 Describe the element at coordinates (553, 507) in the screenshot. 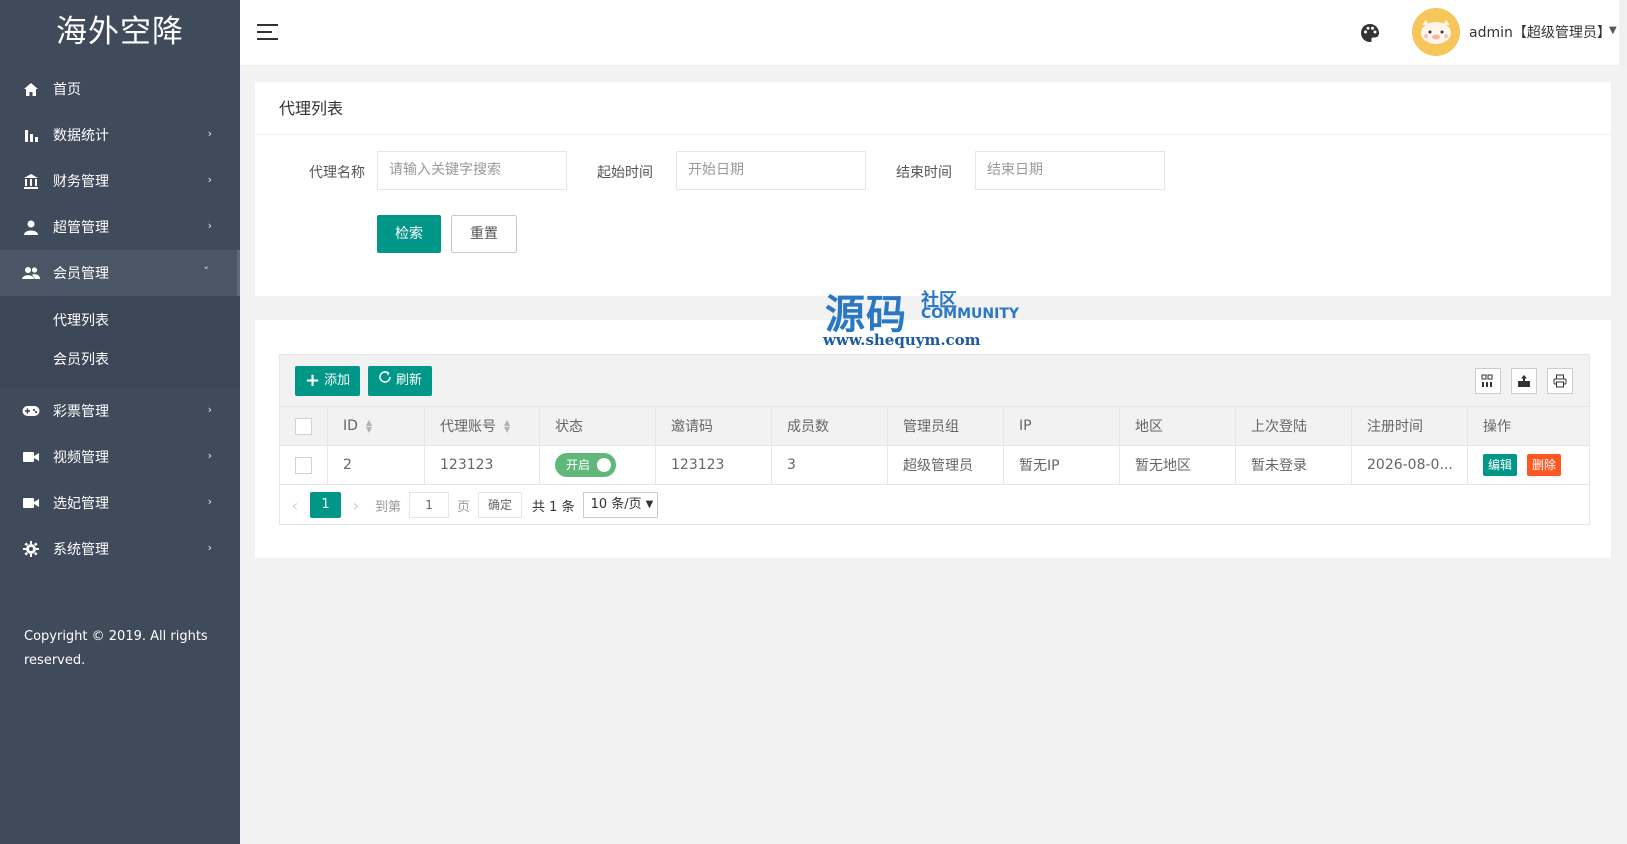

I see `total-count: 共 1 条` at that location.